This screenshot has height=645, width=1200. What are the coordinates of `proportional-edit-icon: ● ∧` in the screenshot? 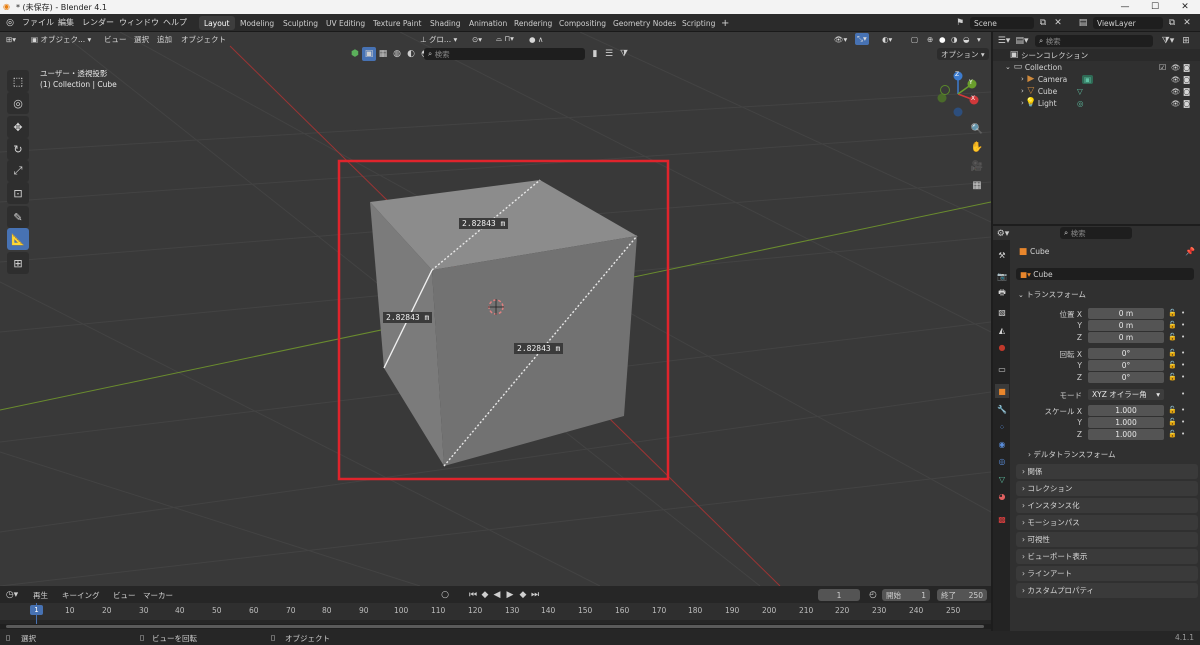 It's located at (536, 39).